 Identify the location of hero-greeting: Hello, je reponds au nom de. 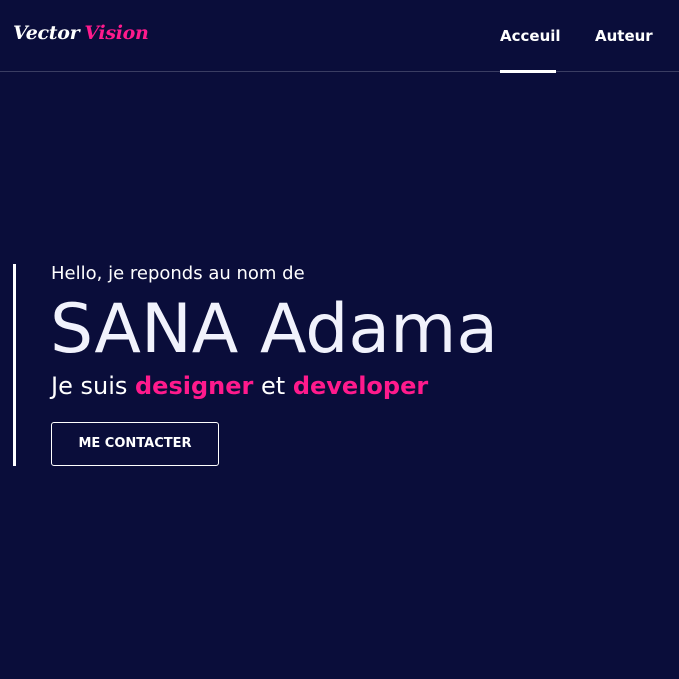
(178, 273).